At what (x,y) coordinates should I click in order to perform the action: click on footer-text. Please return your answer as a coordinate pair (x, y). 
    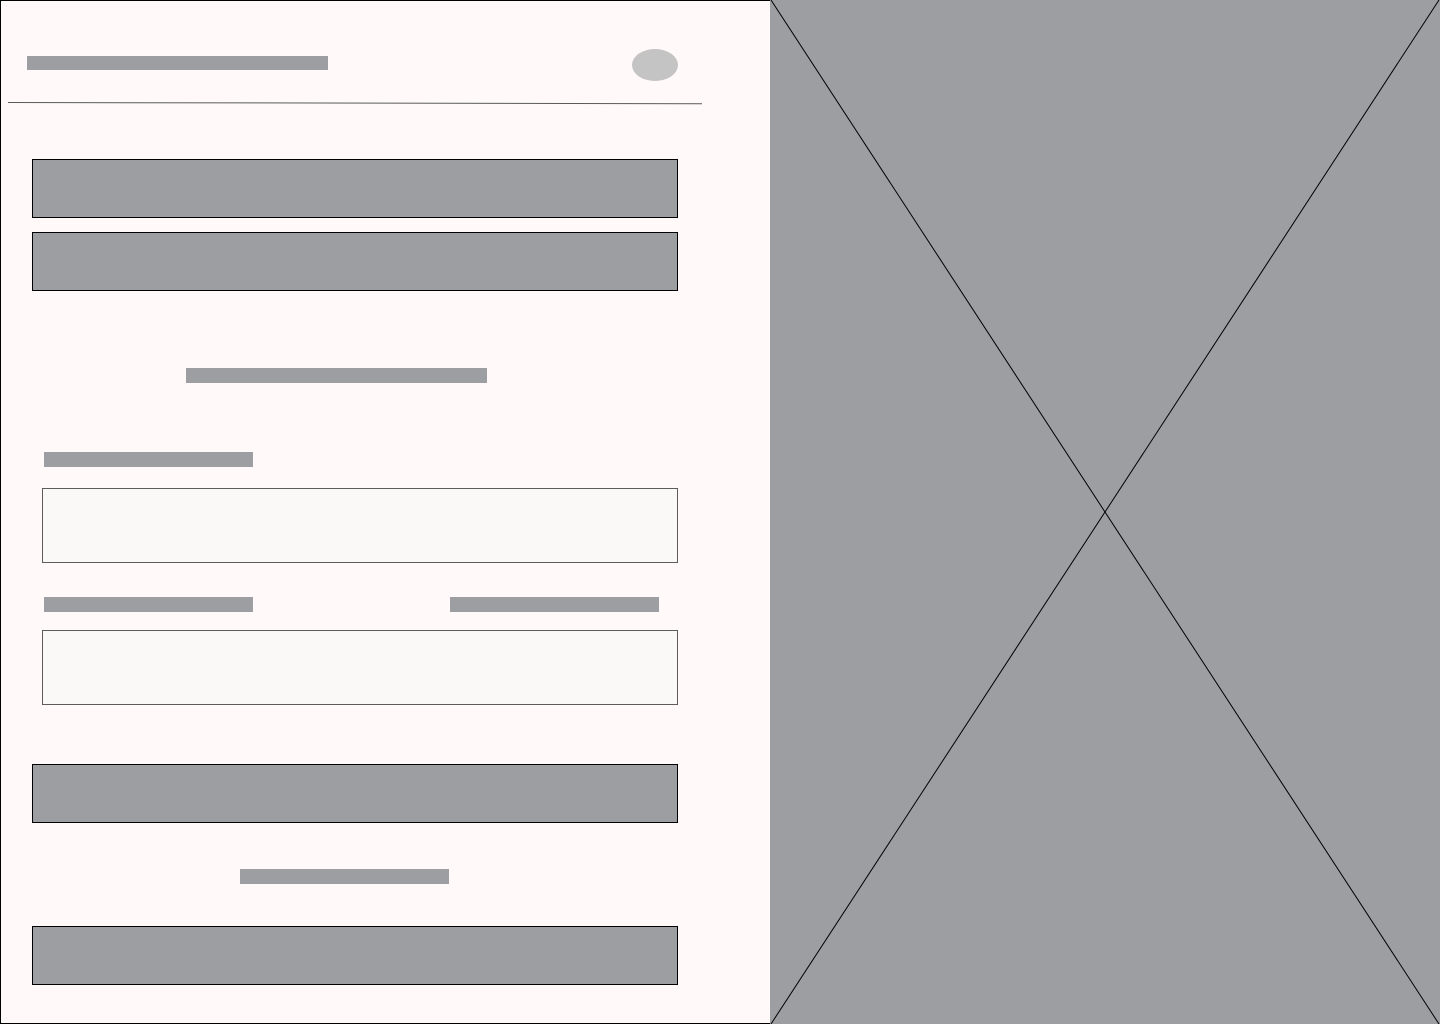
    Looking at the image, I should click on (344, 876).